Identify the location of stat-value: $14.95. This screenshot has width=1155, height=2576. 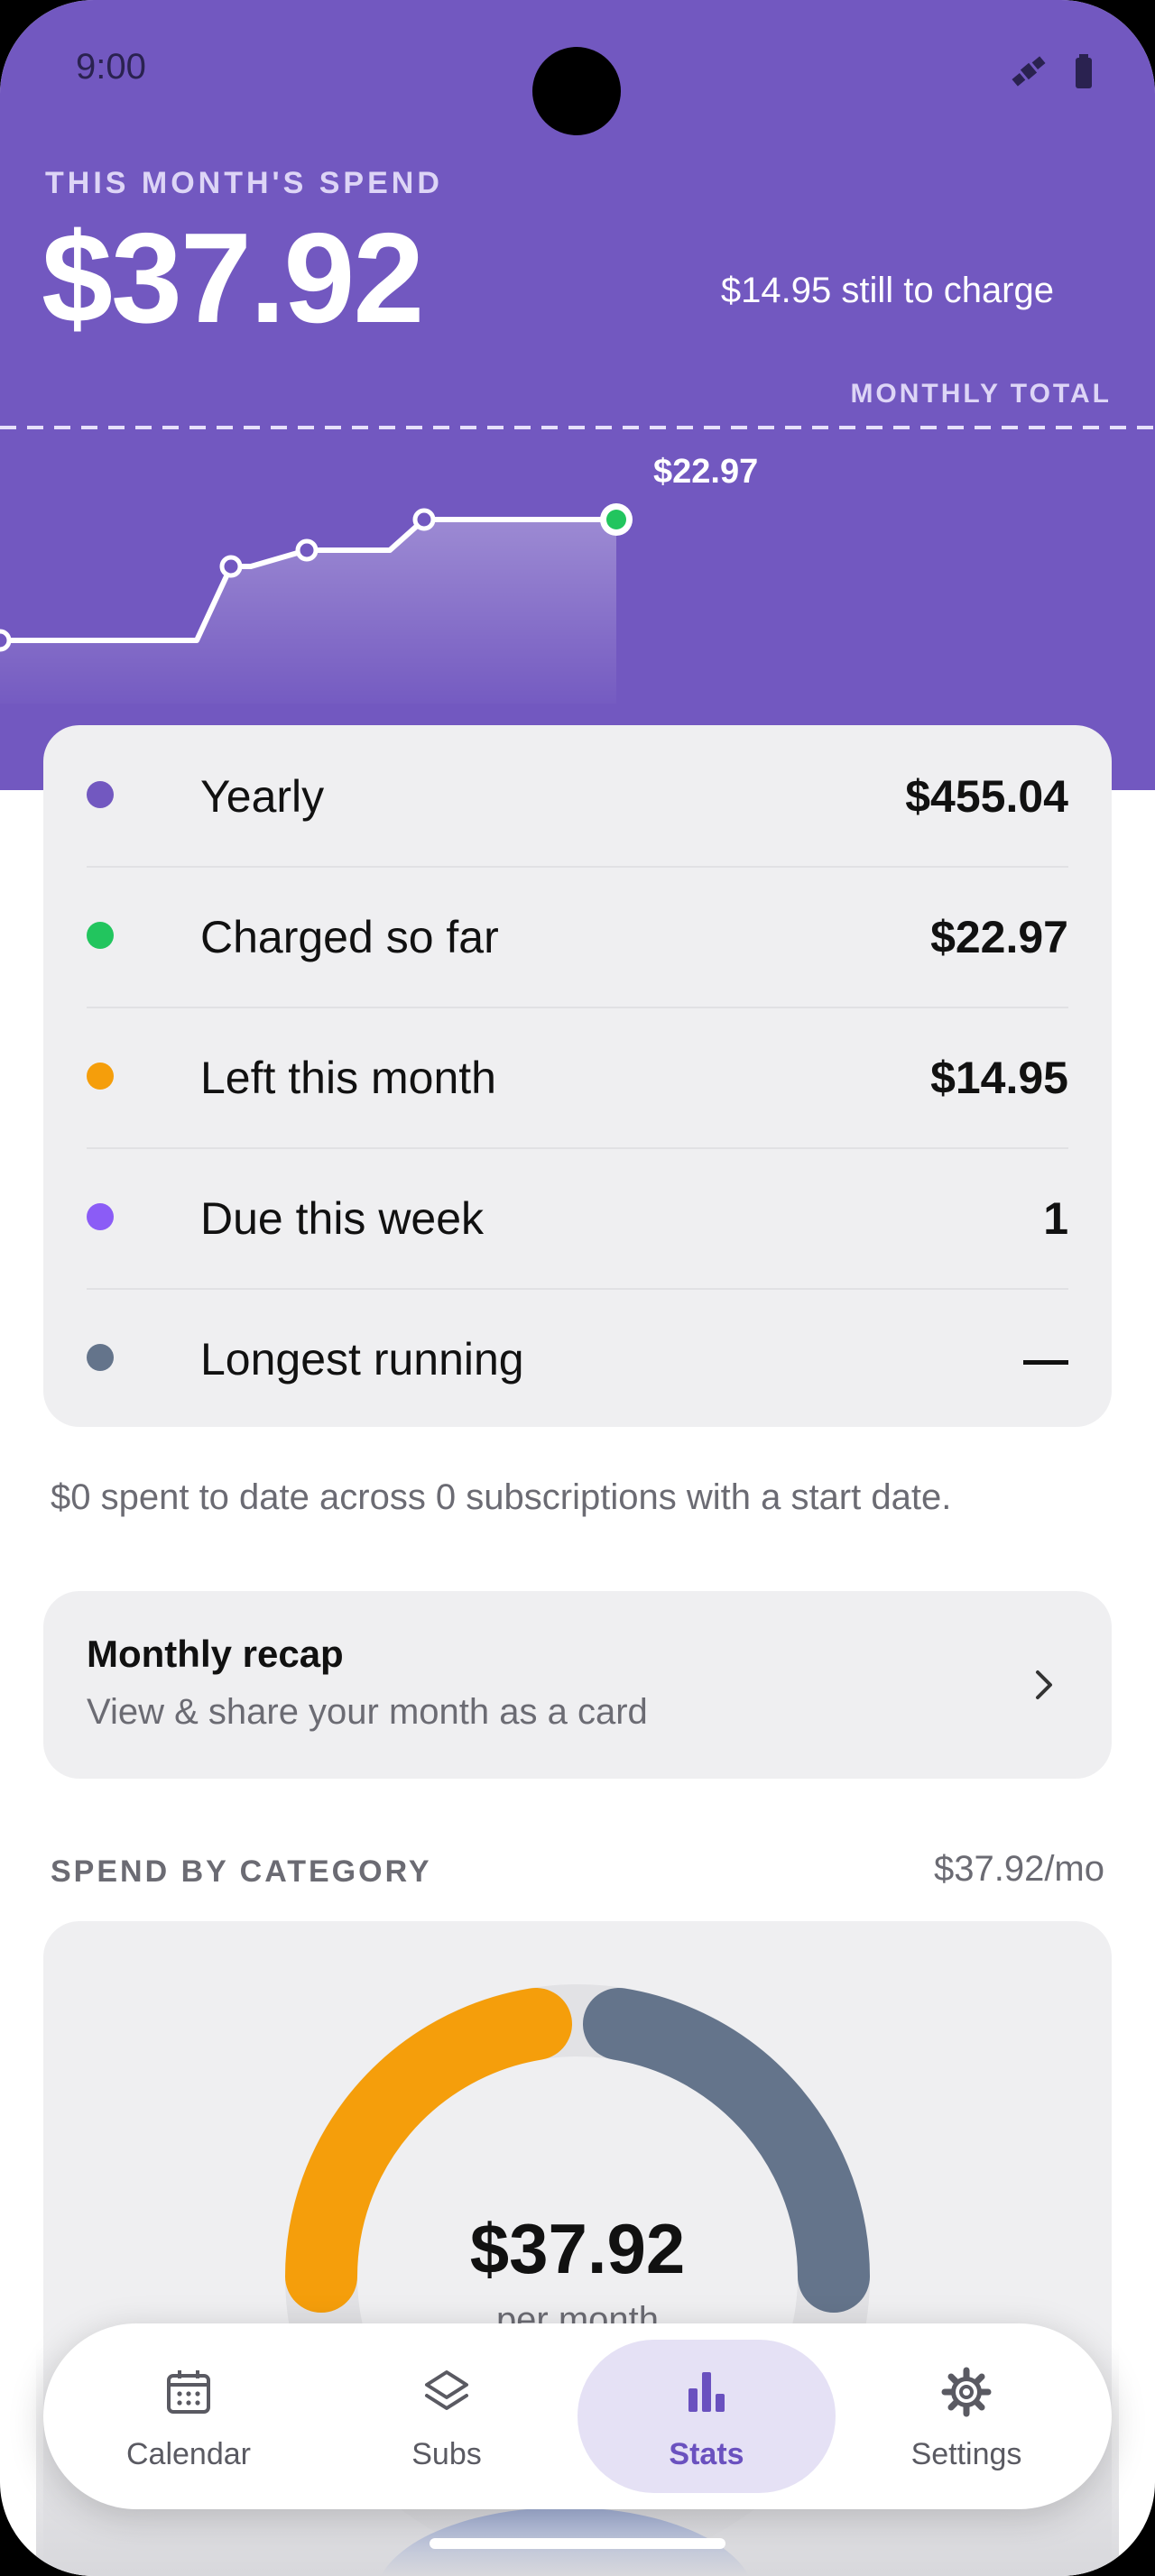
(999, 1078).